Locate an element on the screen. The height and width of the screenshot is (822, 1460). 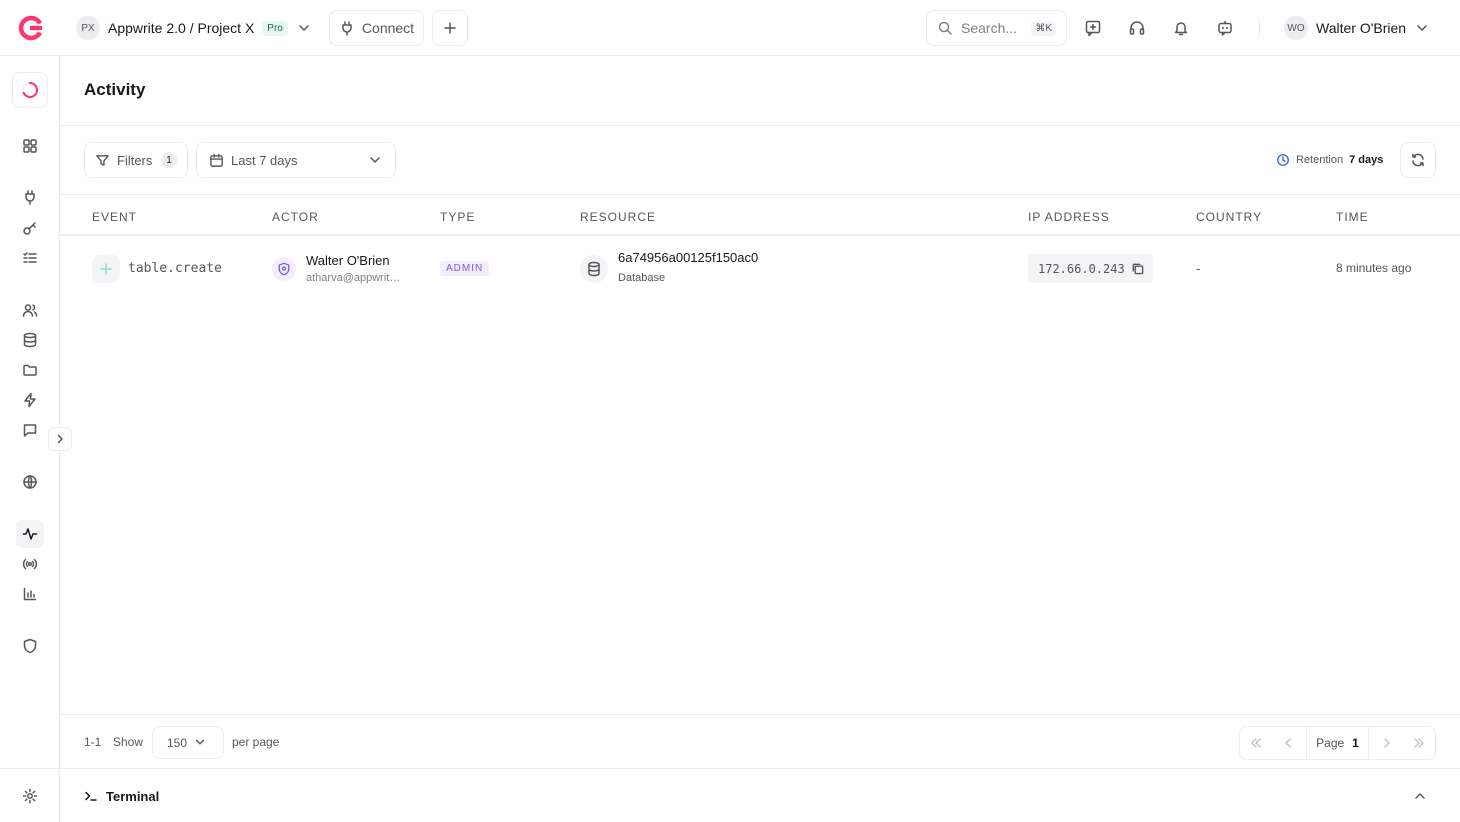
activity-pulse-icon is located at coordinates (30, 534).